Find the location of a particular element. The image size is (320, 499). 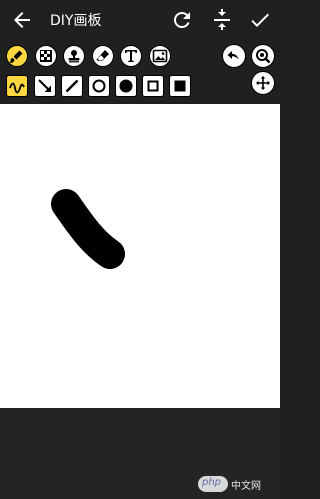

circle-fill-shape-button is located at coordinates (126, 86).